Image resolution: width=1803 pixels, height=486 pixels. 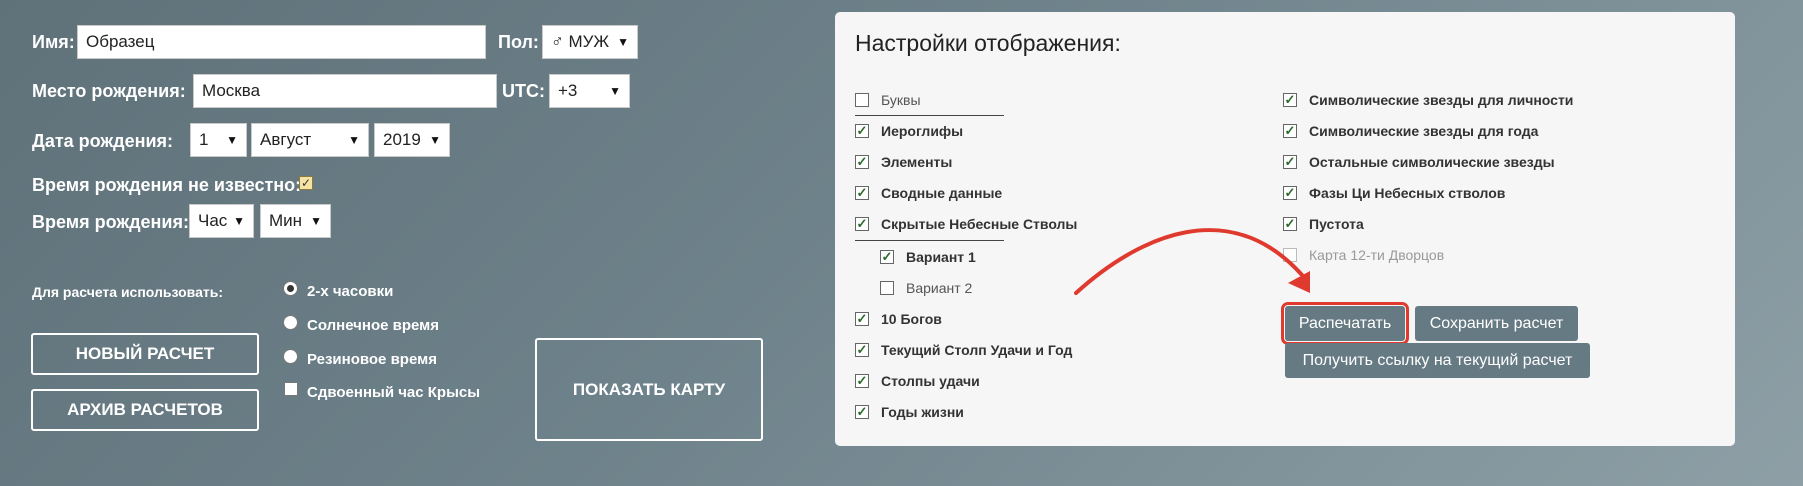 I want to click on radio-rubber-label: Резиновое время, so click(x=372, y=359).